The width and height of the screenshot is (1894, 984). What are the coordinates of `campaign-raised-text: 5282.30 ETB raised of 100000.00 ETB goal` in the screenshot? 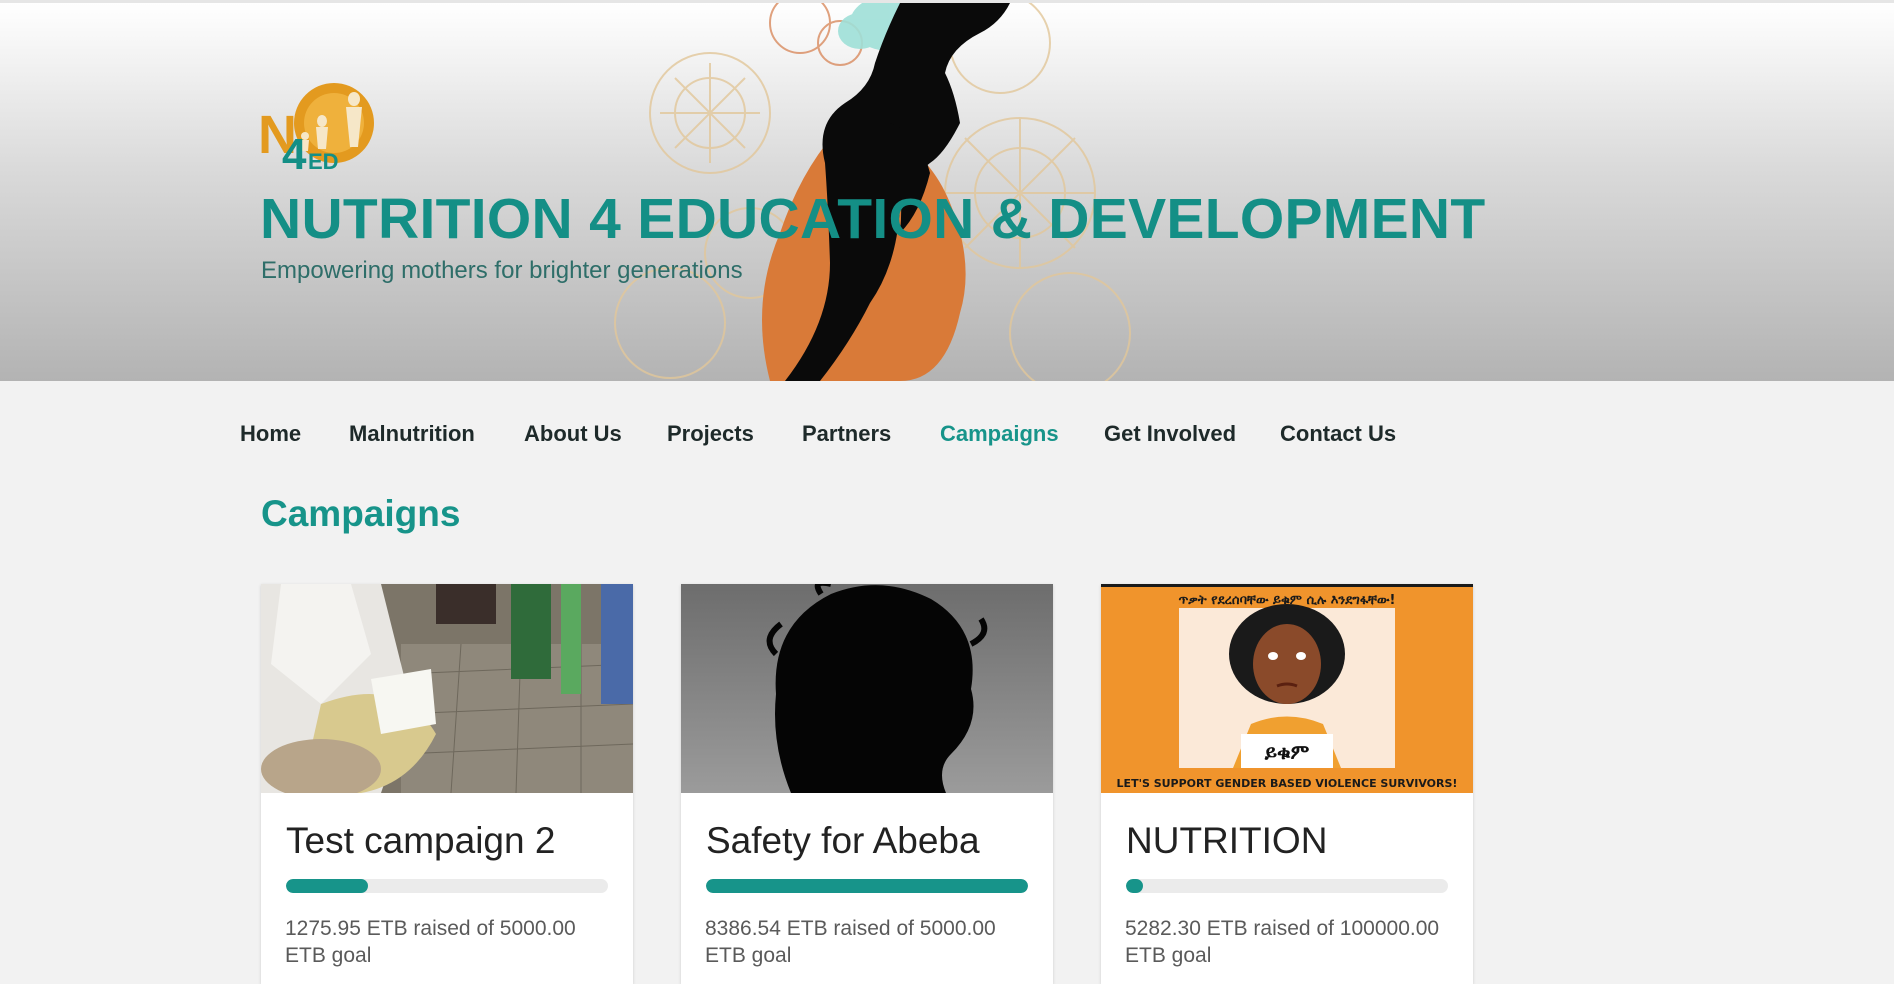 It's located at (1282, 942).